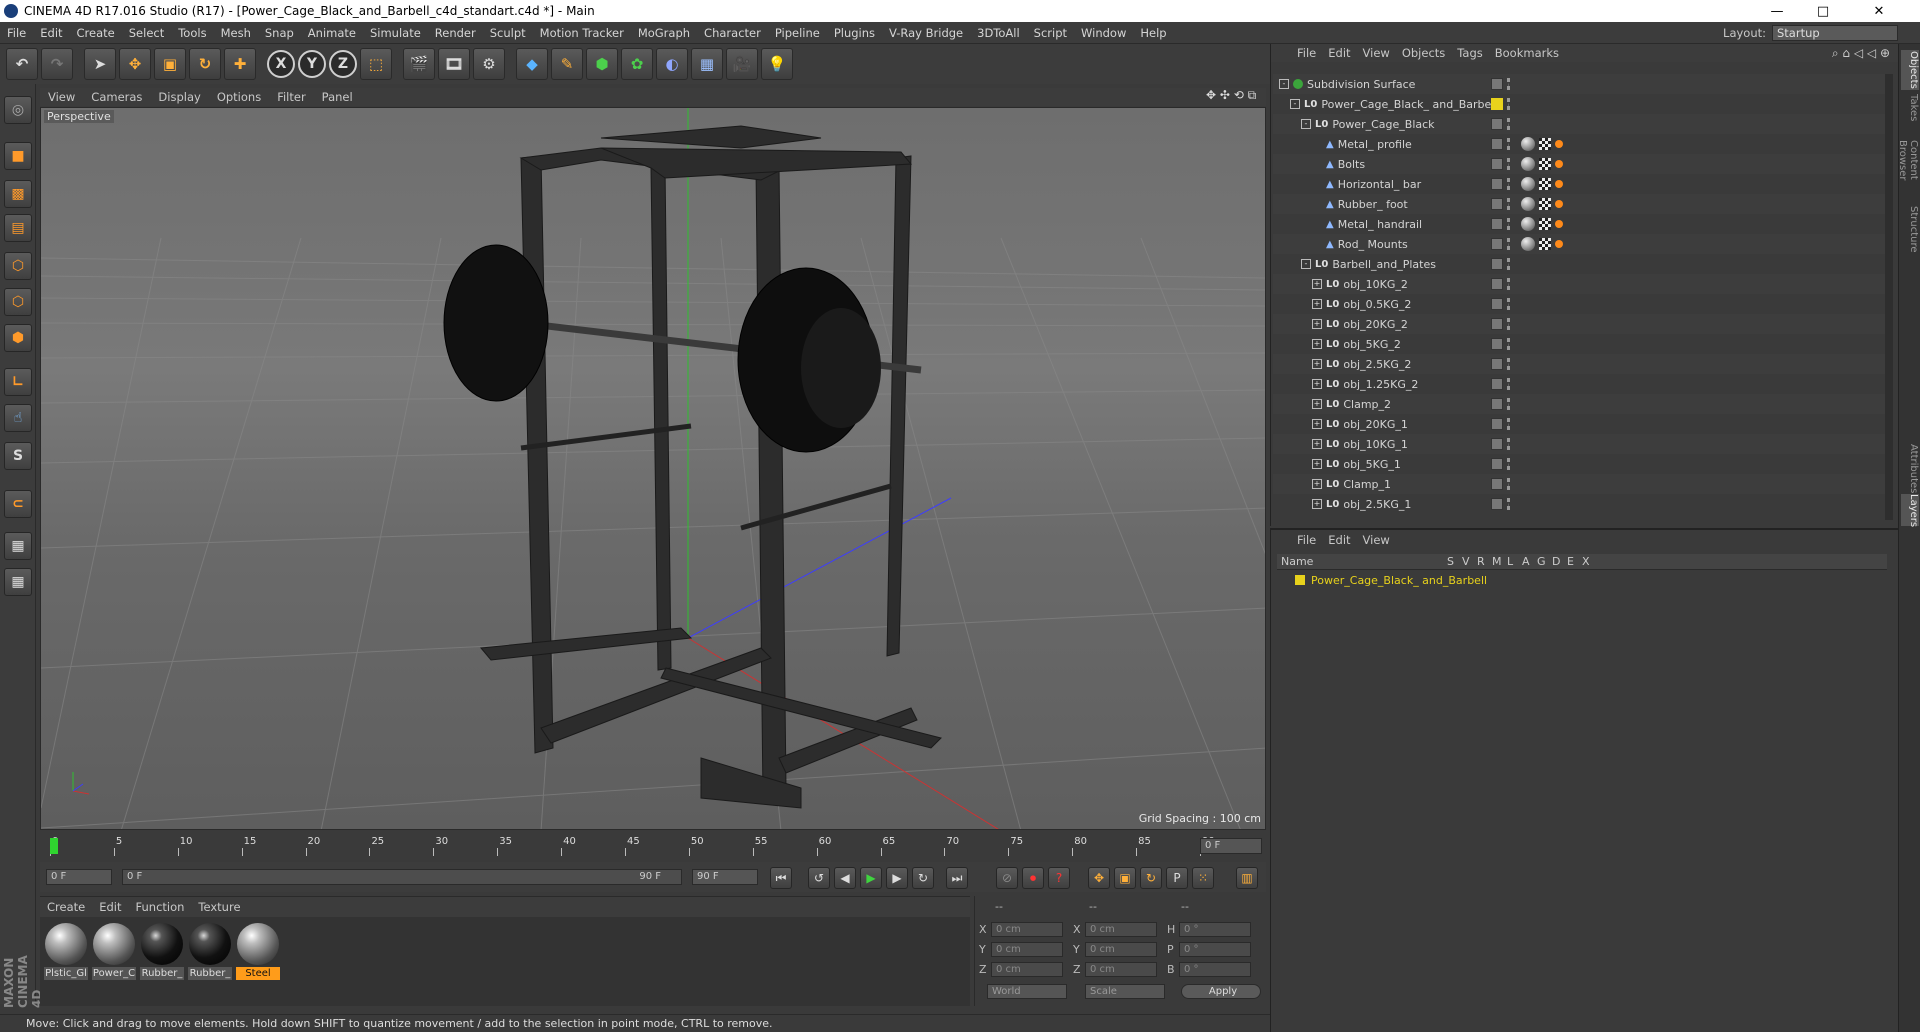 The image size is (1920, 1032). What do you see at coordinates (1481, 561) in the screenshot?
I see `layer-column-r: R` at bounding box center [1481, 561].